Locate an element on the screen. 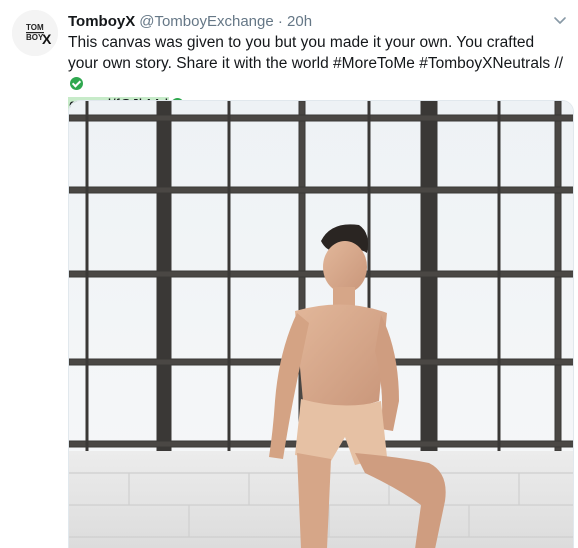  handle: @TomboyExchange is located at coordinates (206, 21).